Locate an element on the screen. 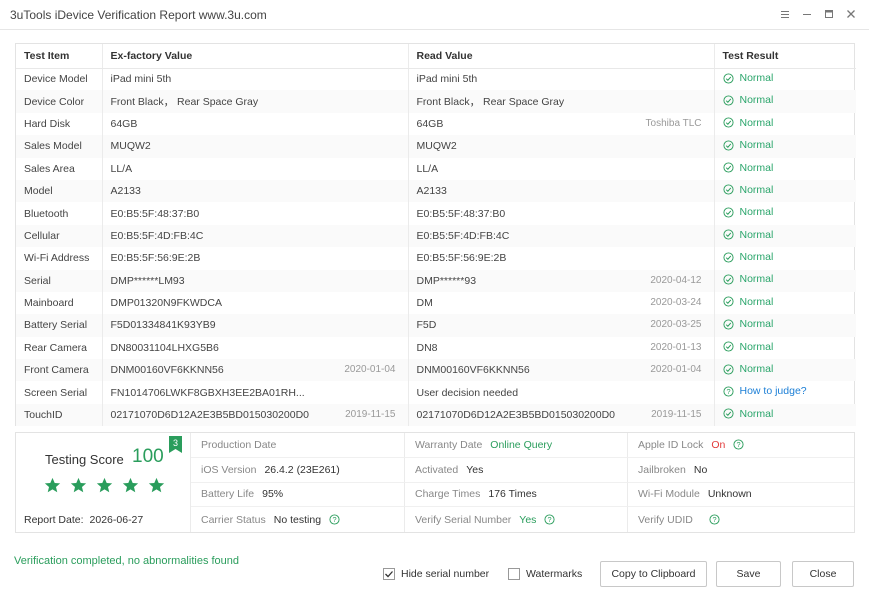 Image resolution: width=869 pixels, height=600 pixels. menu-icon is located at coordinates (785, 14).